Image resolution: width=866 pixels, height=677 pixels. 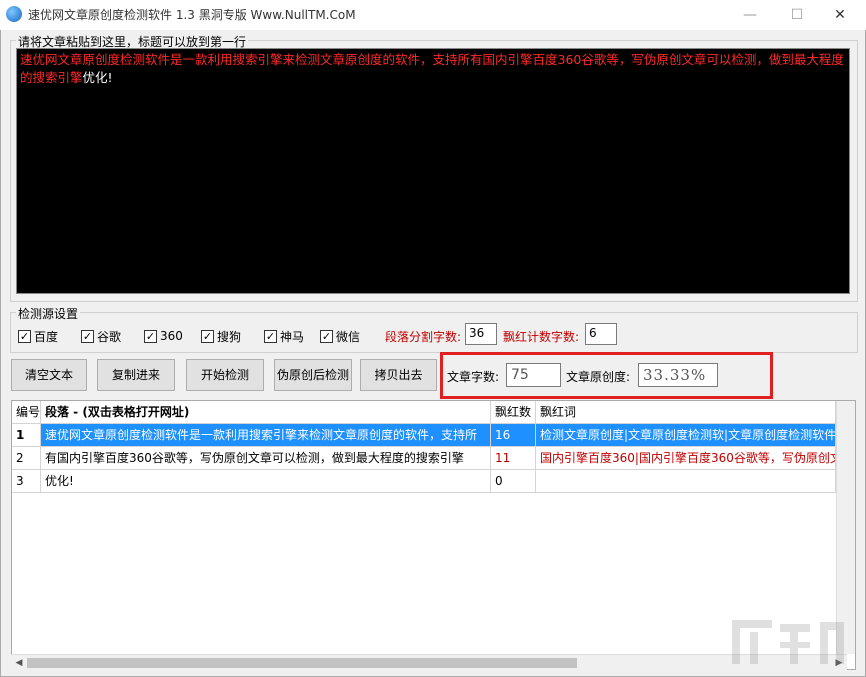 I want to click on row-count-cell: 11, so click(x=513, y=458).